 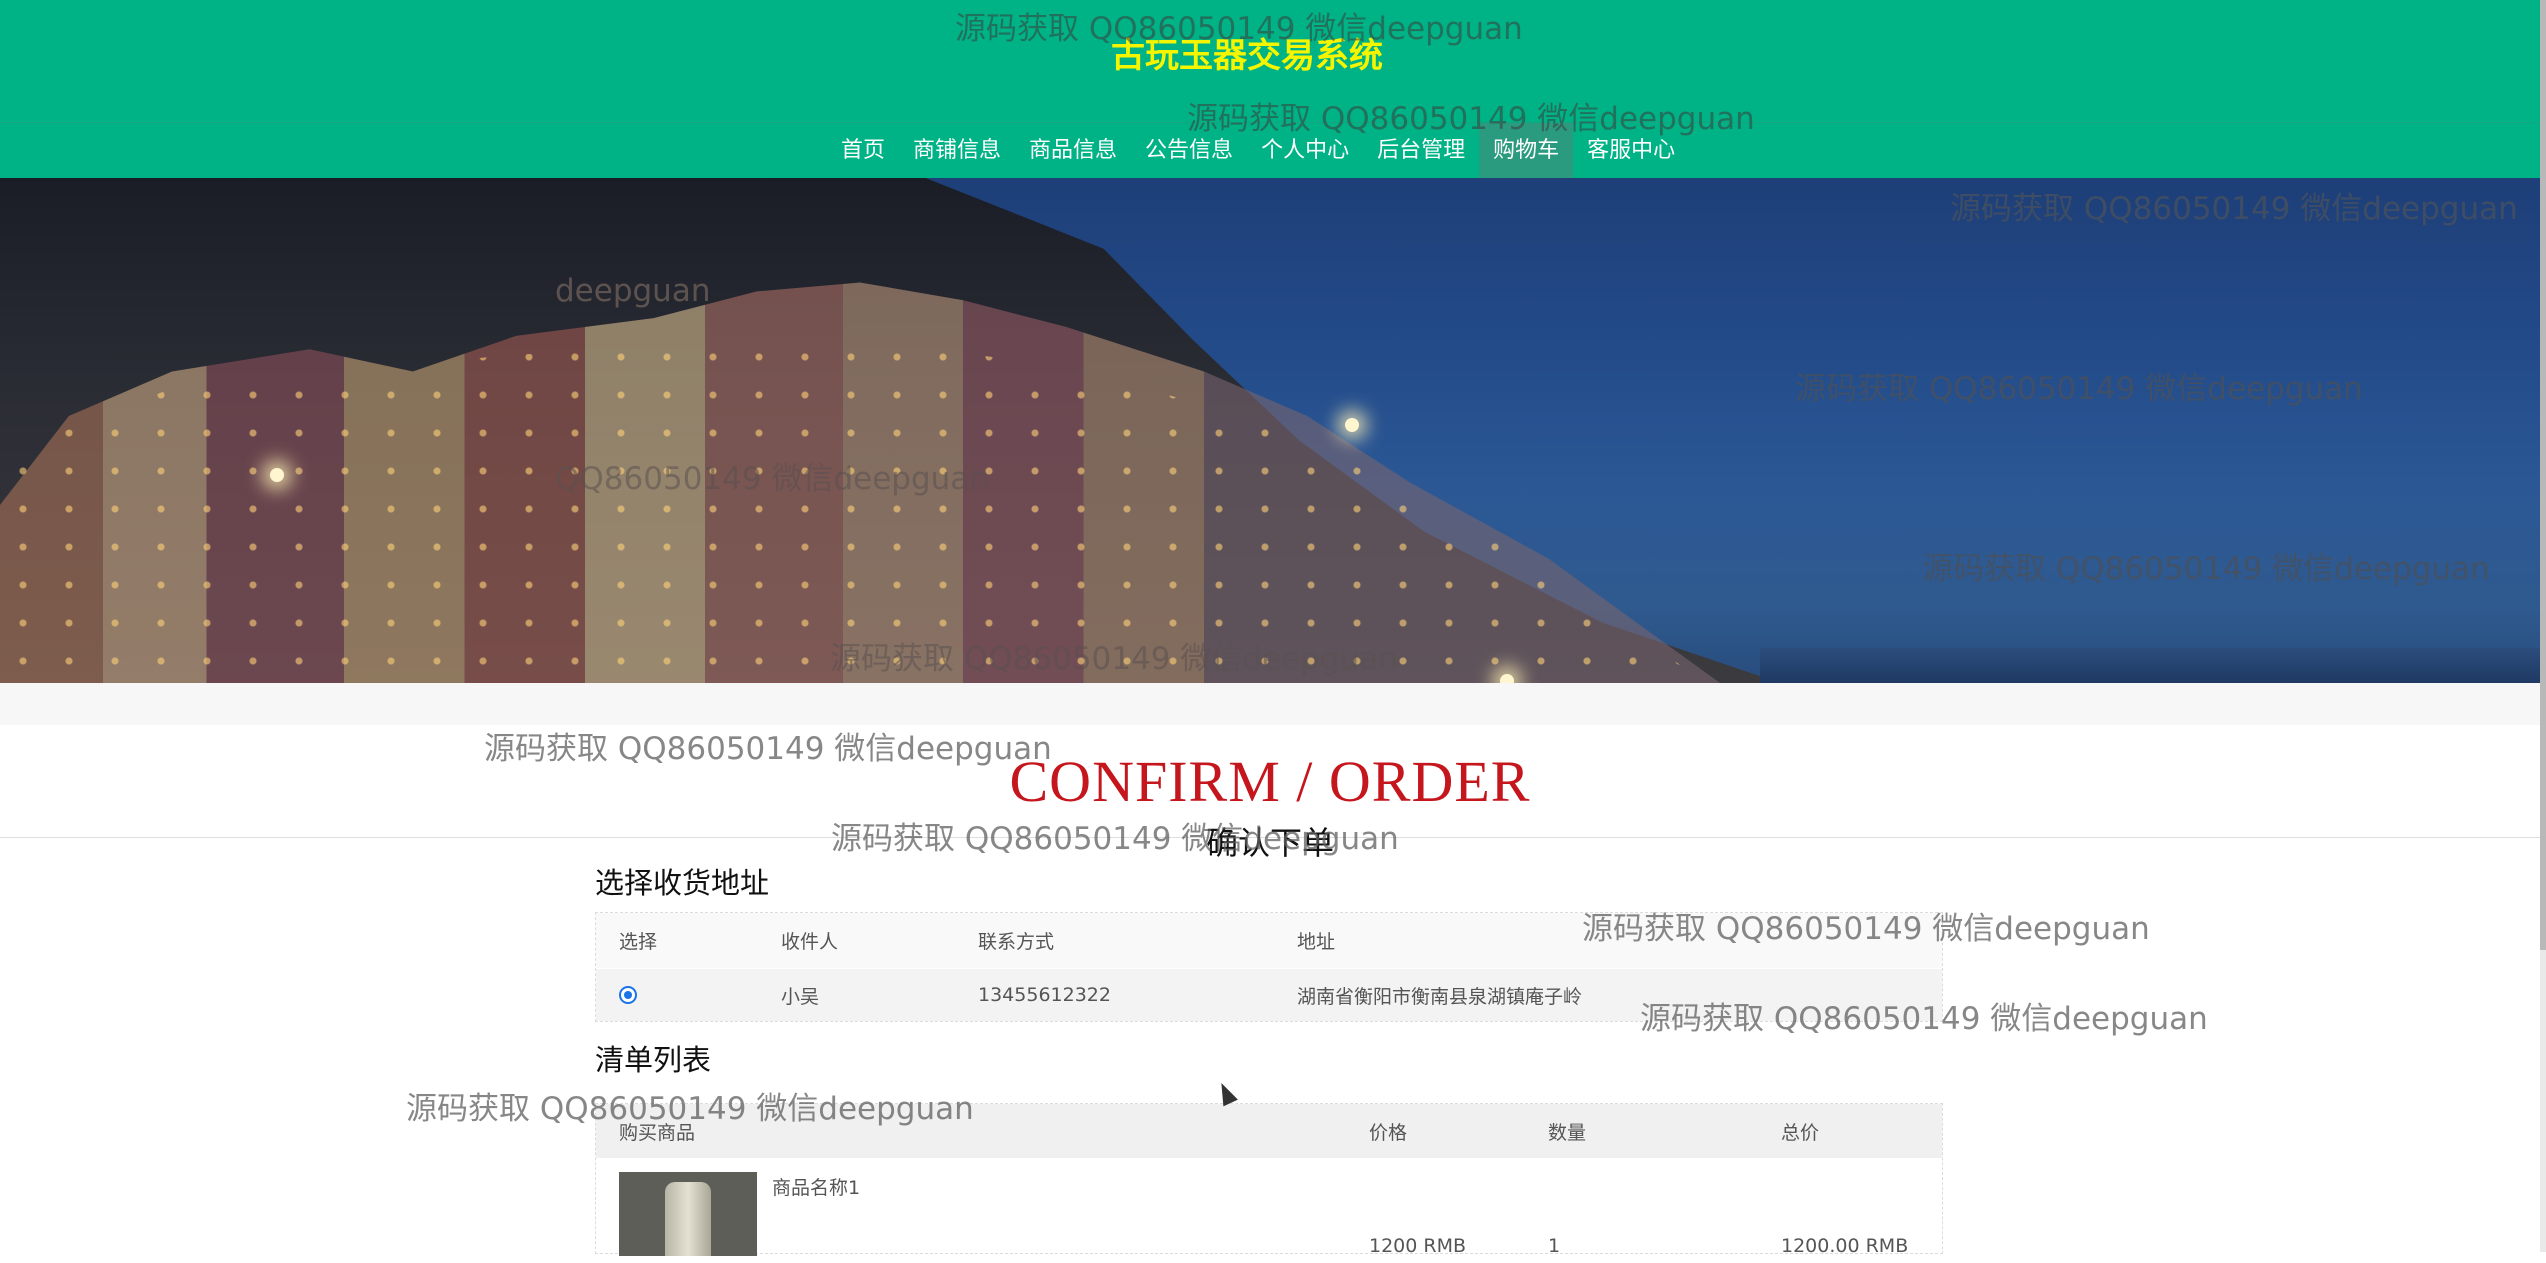 I want to click on column-header: 收件人, so click(x=810, y=942).